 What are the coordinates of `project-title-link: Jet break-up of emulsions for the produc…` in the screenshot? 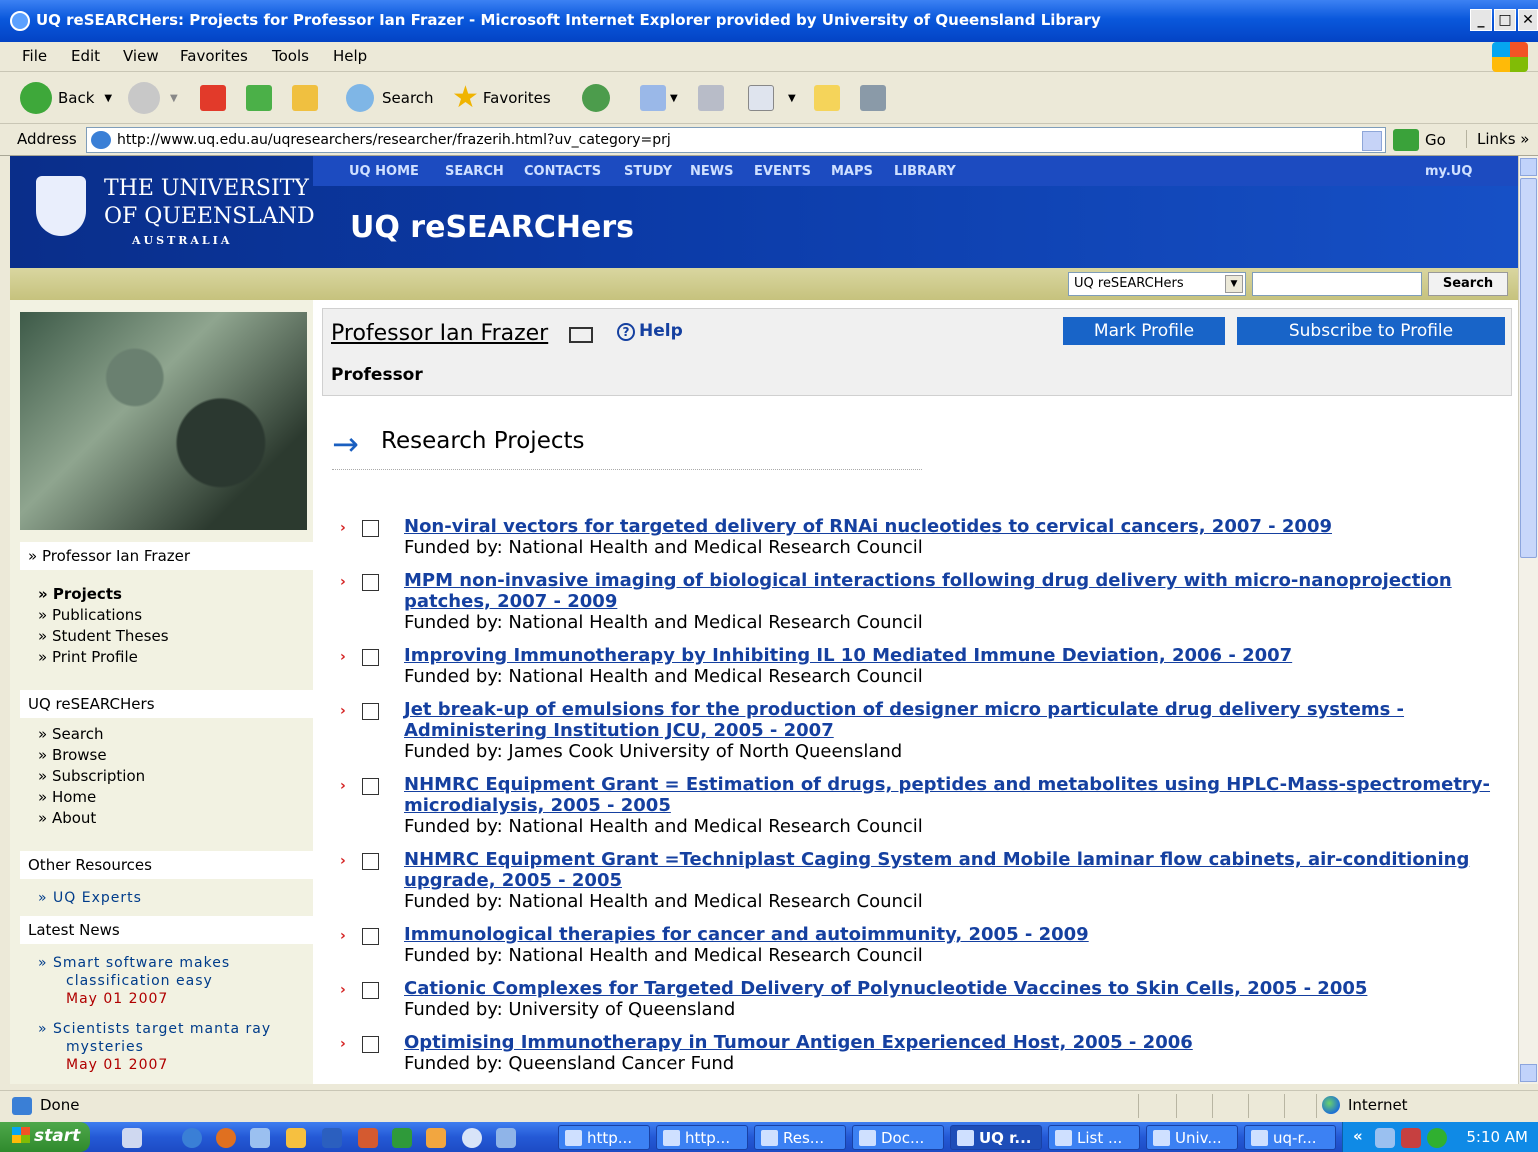 It's located at (961, 720).